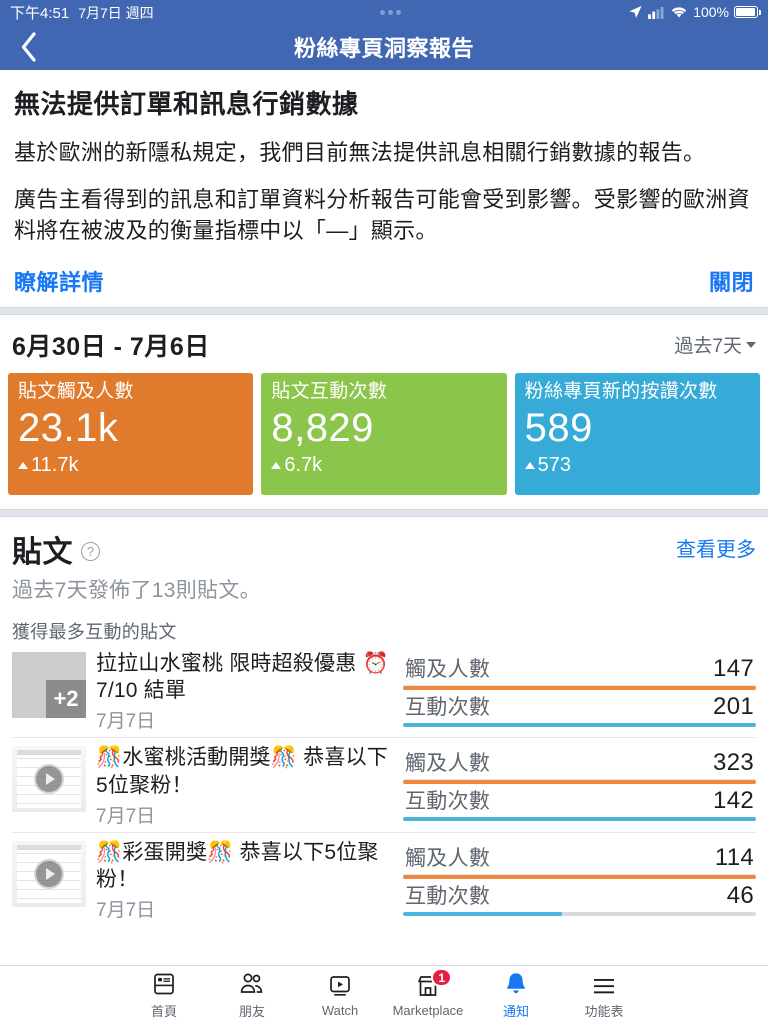 Image resolution: width=768 pixels, height=1024 pixels. Describe the element at coordinates (604, 983) in the screenshot. I see `hamburger-menu-icon` at that location.